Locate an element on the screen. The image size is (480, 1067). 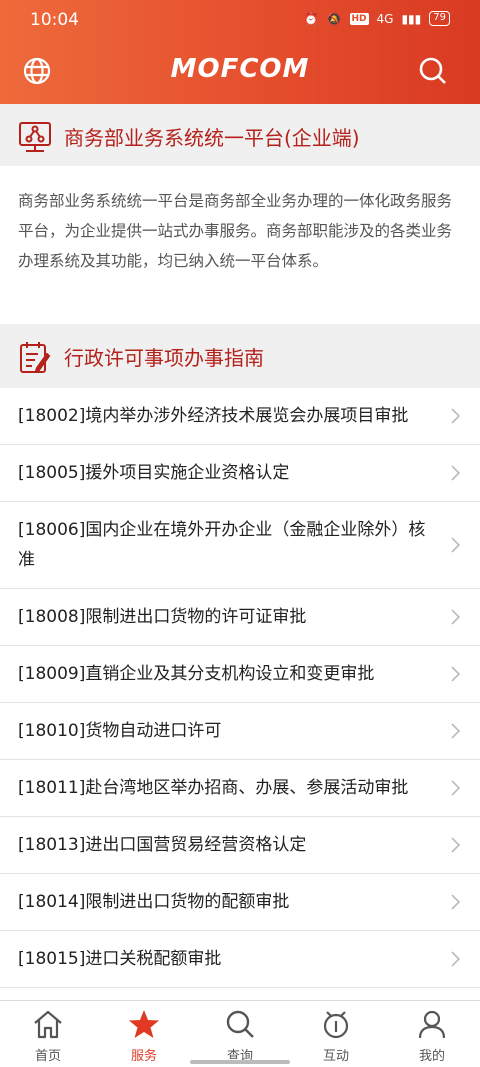
guide-list-item: [18013]进出口国营贸易经营资格认定 is located at coordinates (240, 845).